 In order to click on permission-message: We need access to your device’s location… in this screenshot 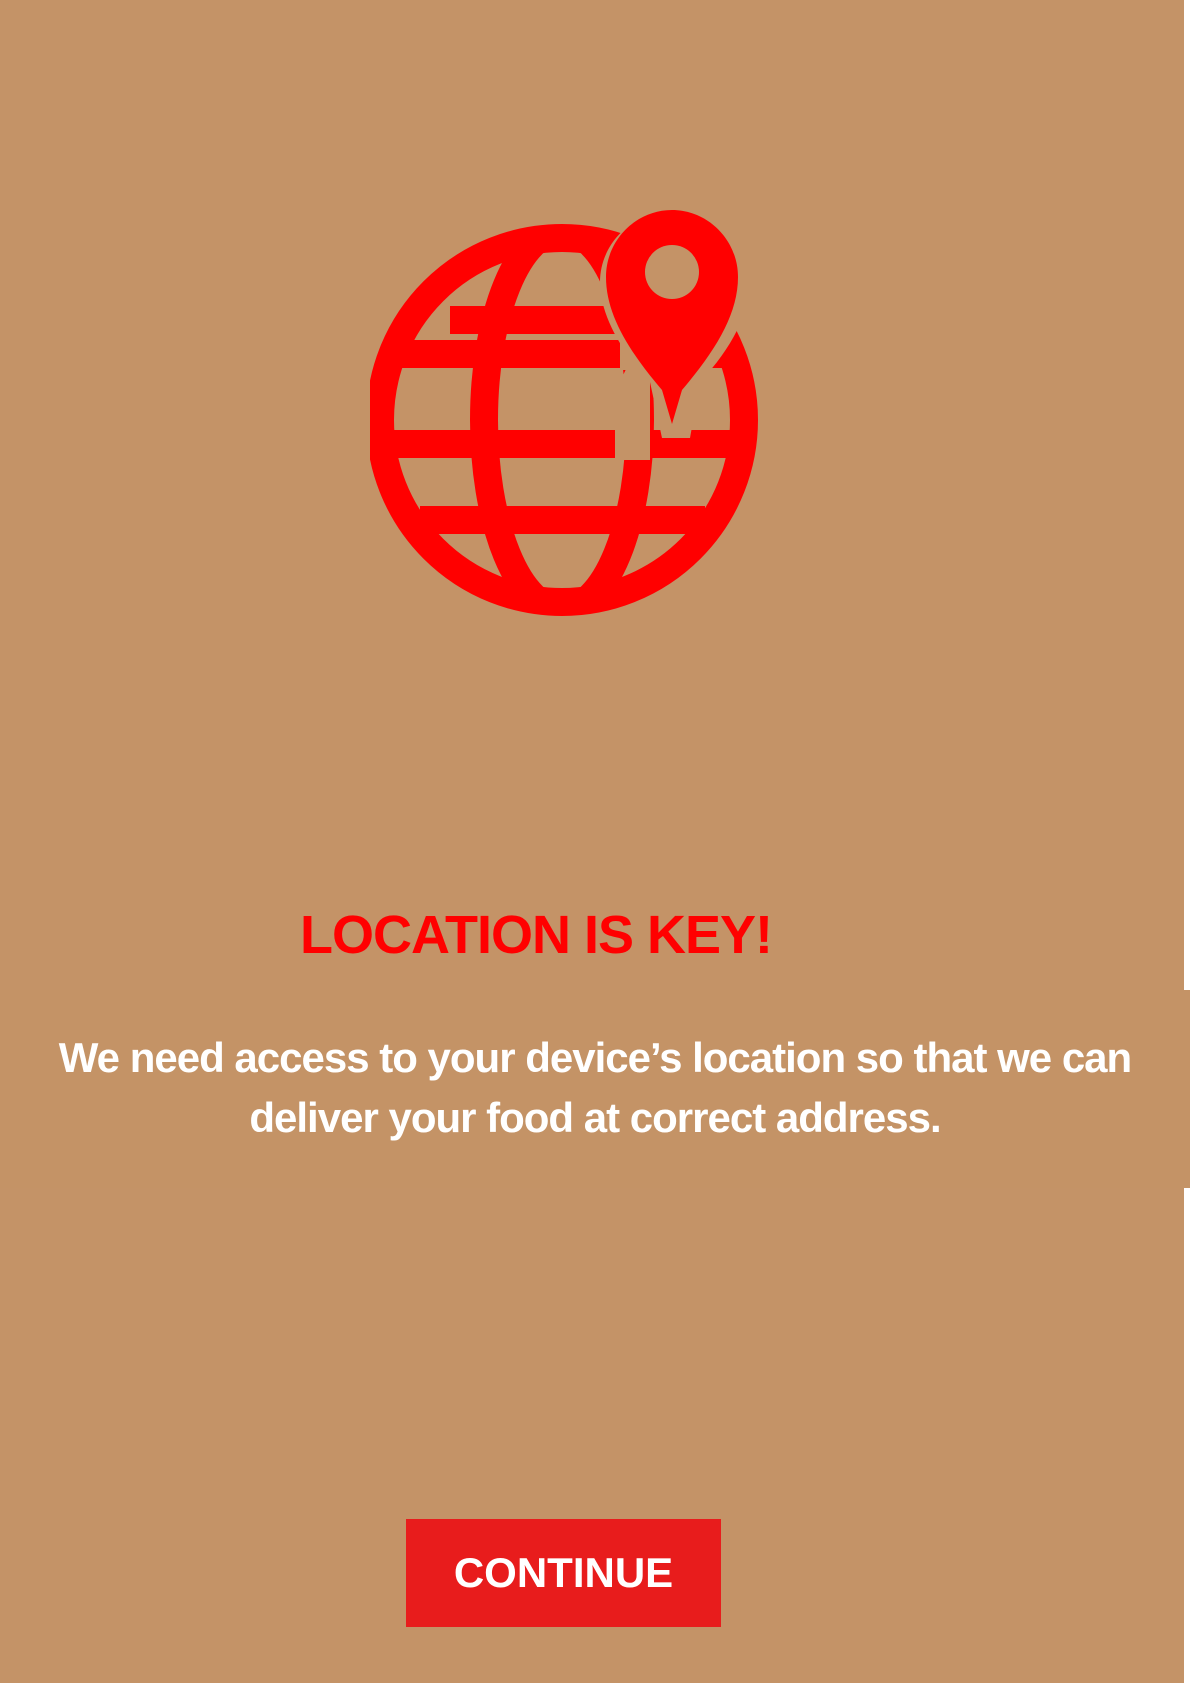, I will do `click(595, 1087)`.